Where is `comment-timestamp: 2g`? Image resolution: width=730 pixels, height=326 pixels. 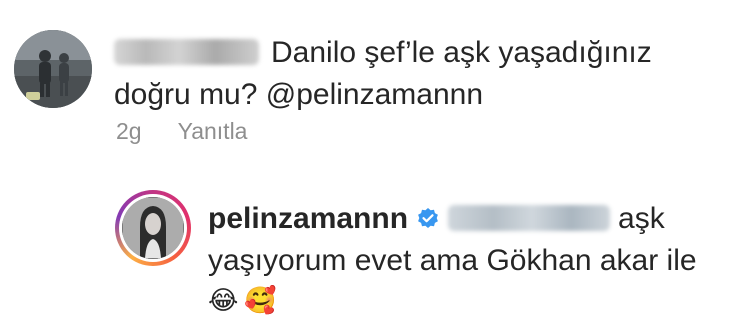 comment-timestamp: 2g is located at coordinates (129, 131).